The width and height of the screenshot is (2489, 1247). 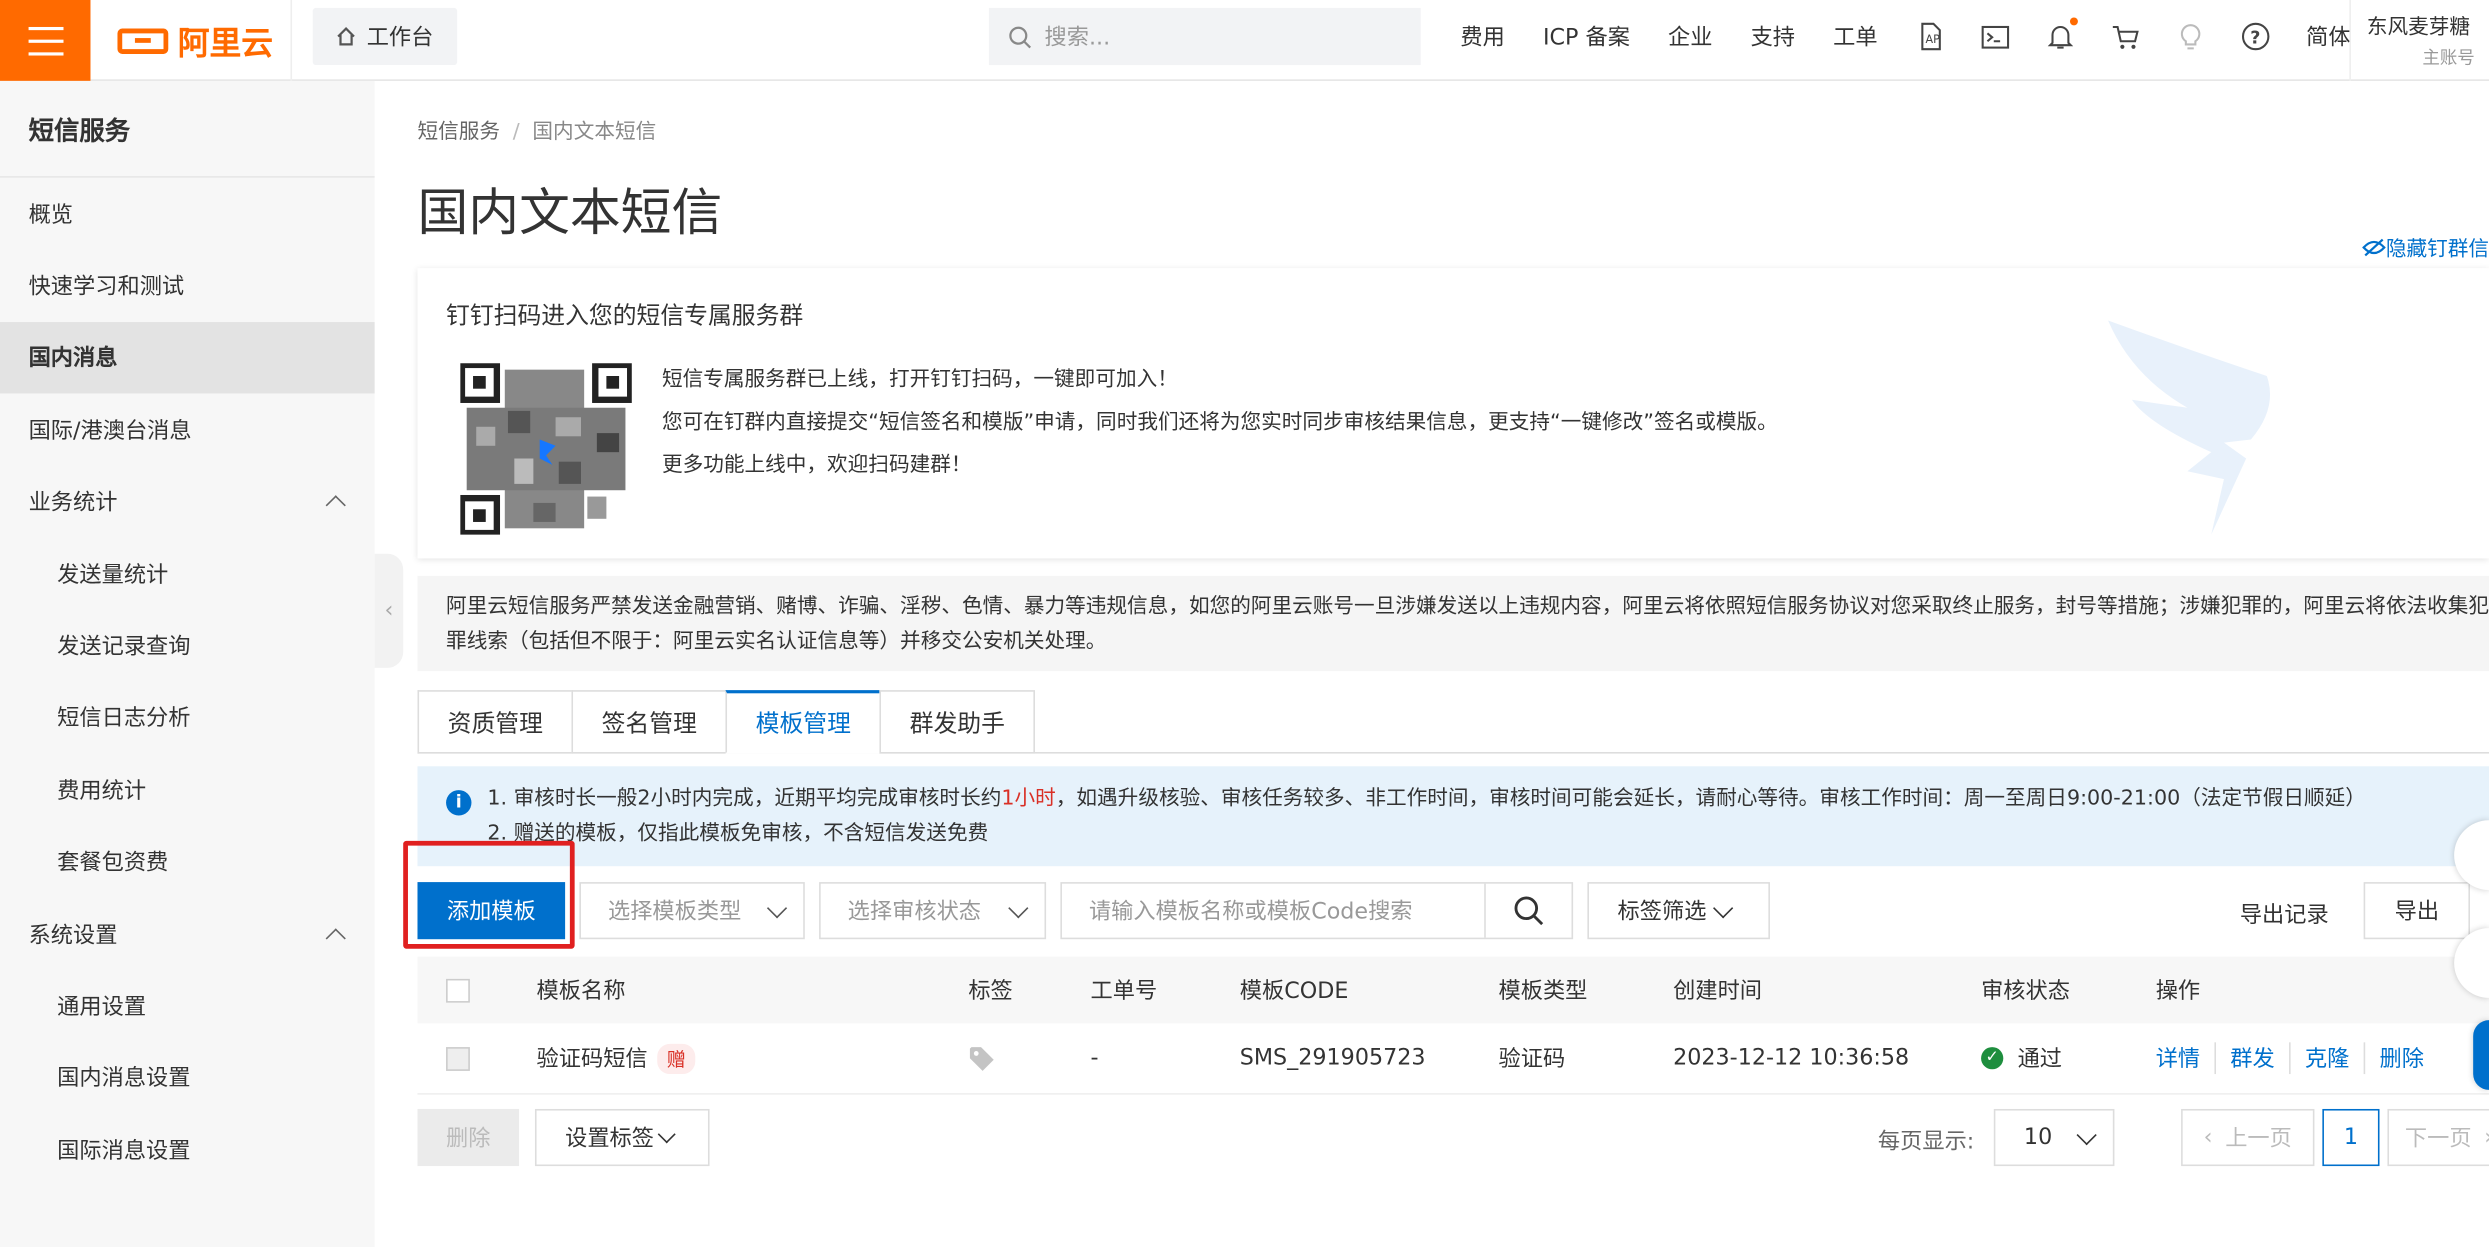 What do you see at coordinates (957, 722) in the screenshot?
I see `tab-bulk-send: 群发助手` at bounding box center [957, 722].